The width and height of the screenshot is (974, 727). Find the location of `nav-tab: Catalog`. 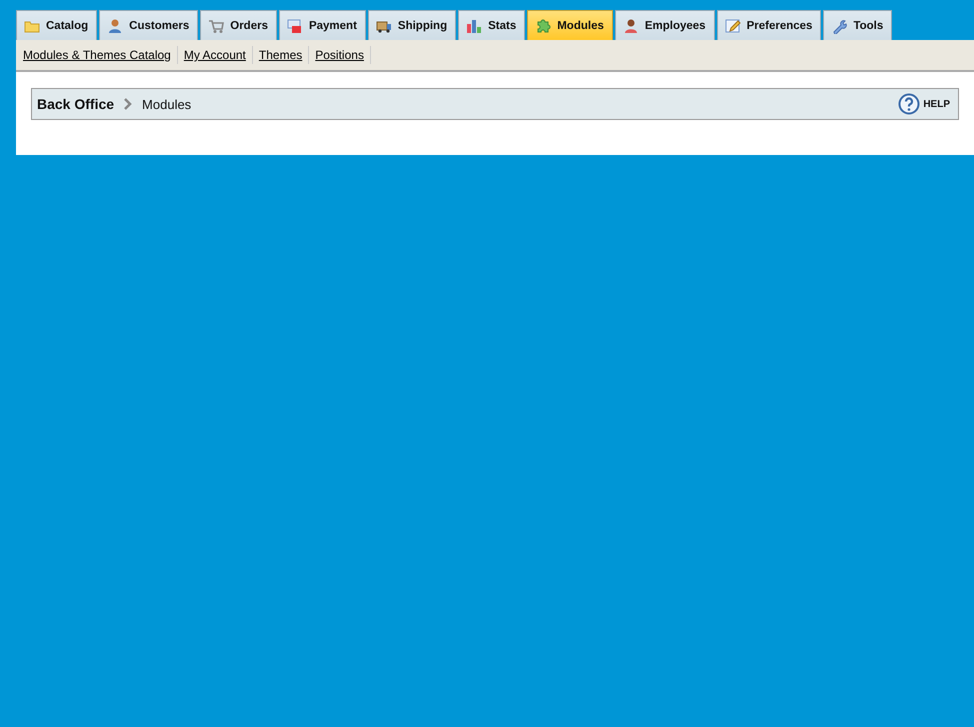

nav-tab: Catalog is located at coordinates (57, 25).